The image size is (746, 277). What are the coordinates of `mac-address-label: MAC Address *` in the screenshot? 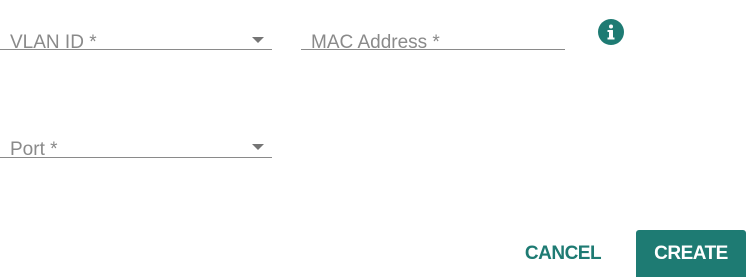 It's located at (375, 42).